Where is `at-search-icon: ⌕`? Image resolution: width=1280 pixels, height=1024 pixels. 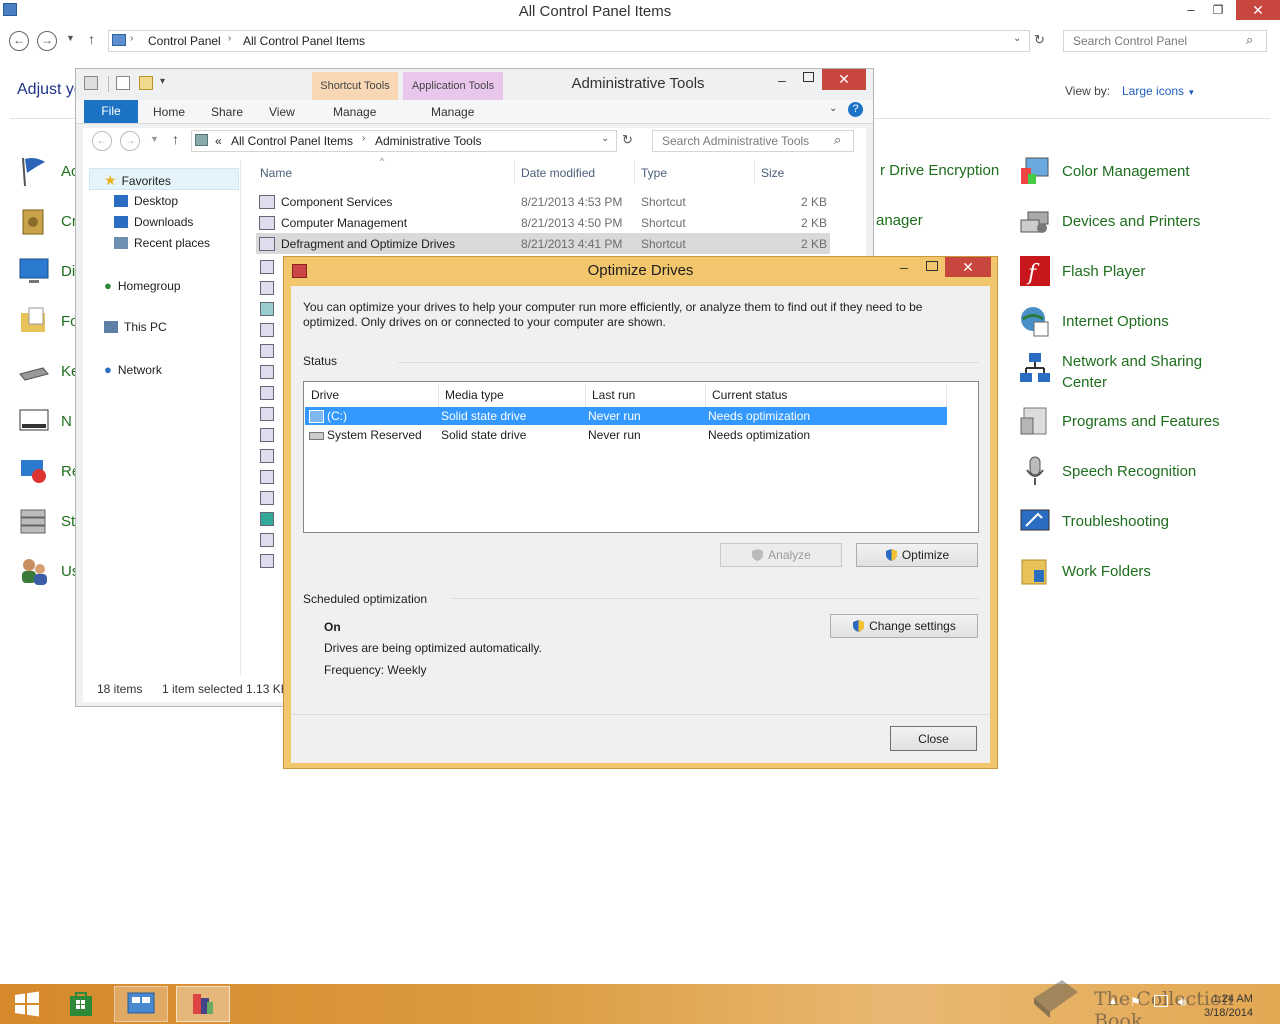 at-search-icon: ⌕ is located at coordinates (837, 140).